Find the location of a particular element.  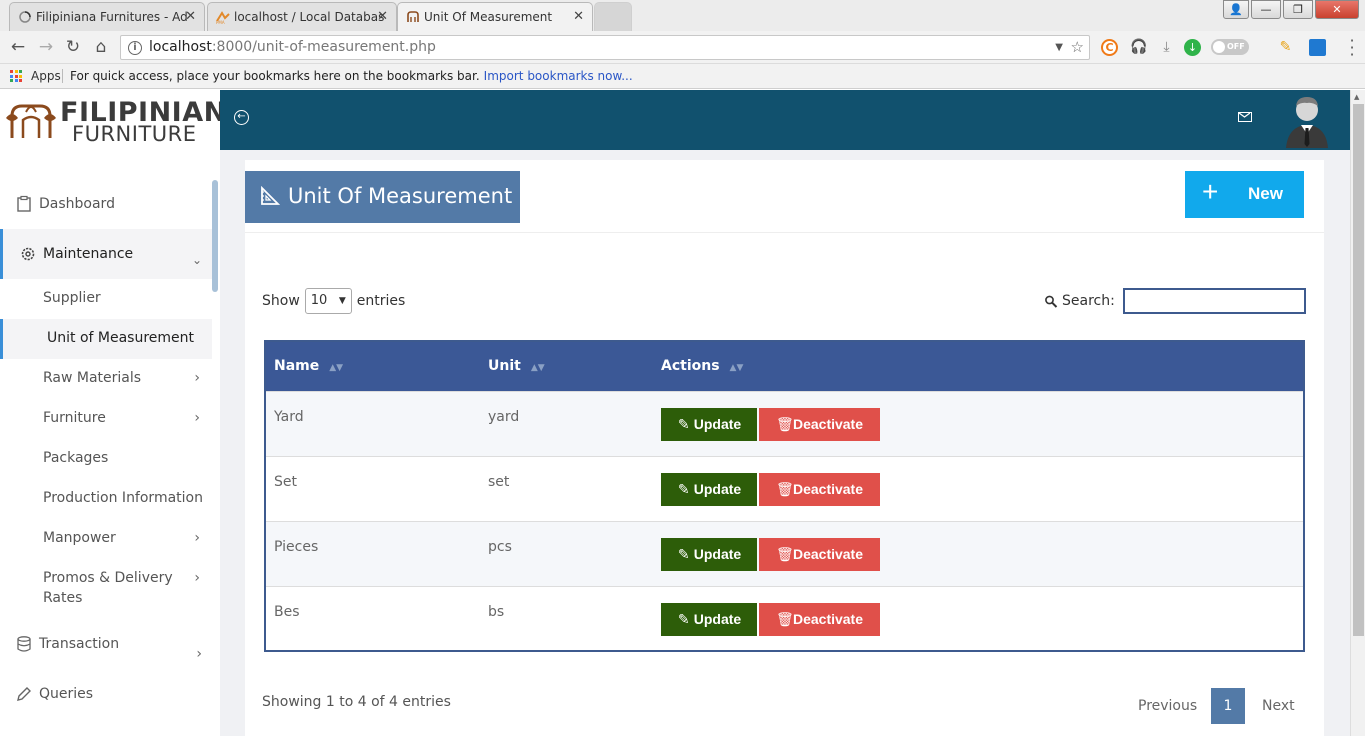

browser-tab-admin: Filipiniana Furnitures - Ad ✕ is located at coordinates (107, 16).